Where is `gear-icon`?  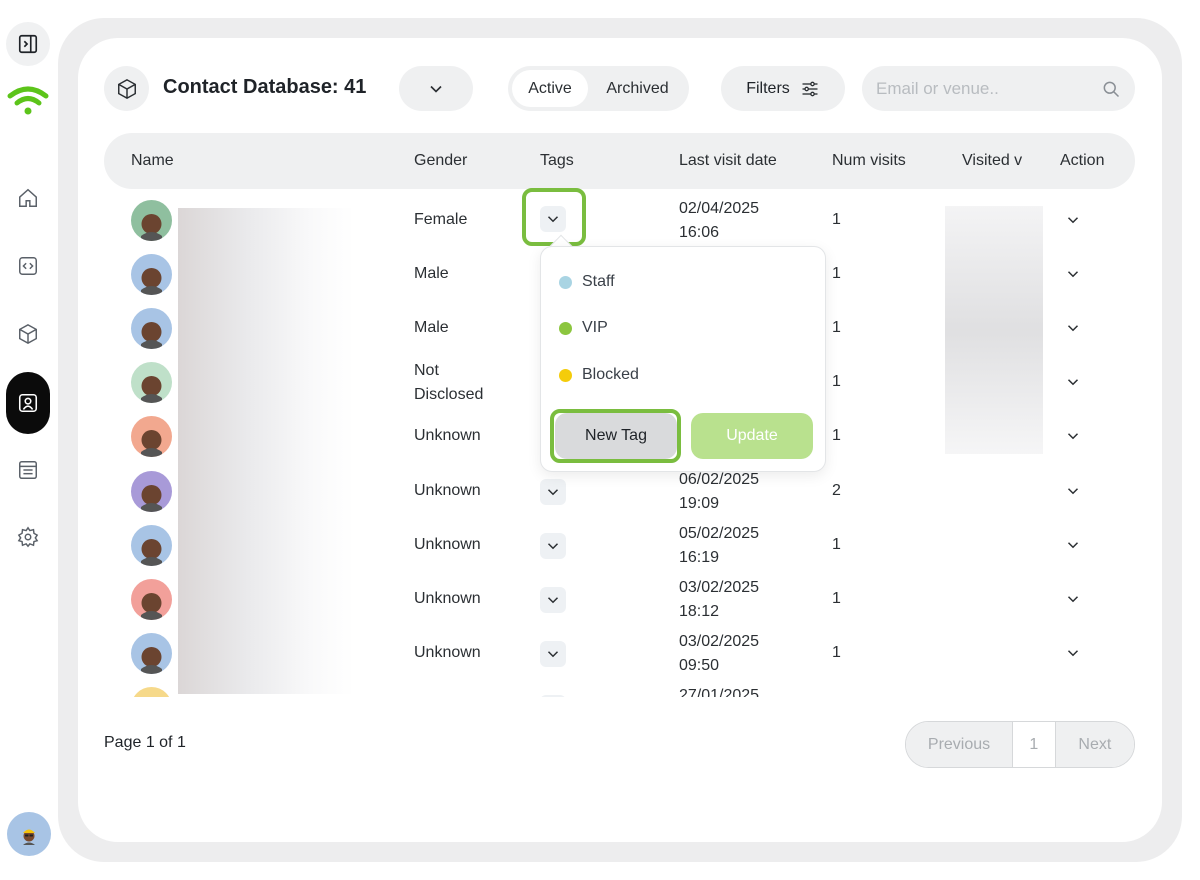 gear-icon is located at coordinates (28, 537).